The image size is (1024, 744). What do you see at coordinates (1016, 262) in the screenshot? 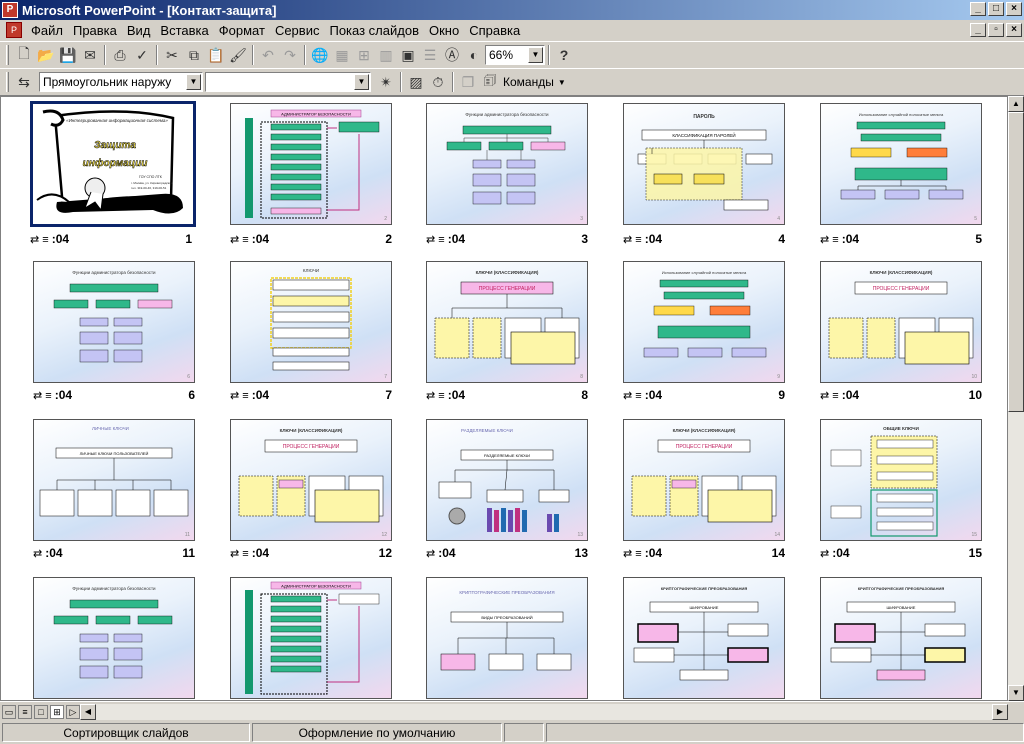
I see `scroll-thumb` at bounding box center [1016, 262].